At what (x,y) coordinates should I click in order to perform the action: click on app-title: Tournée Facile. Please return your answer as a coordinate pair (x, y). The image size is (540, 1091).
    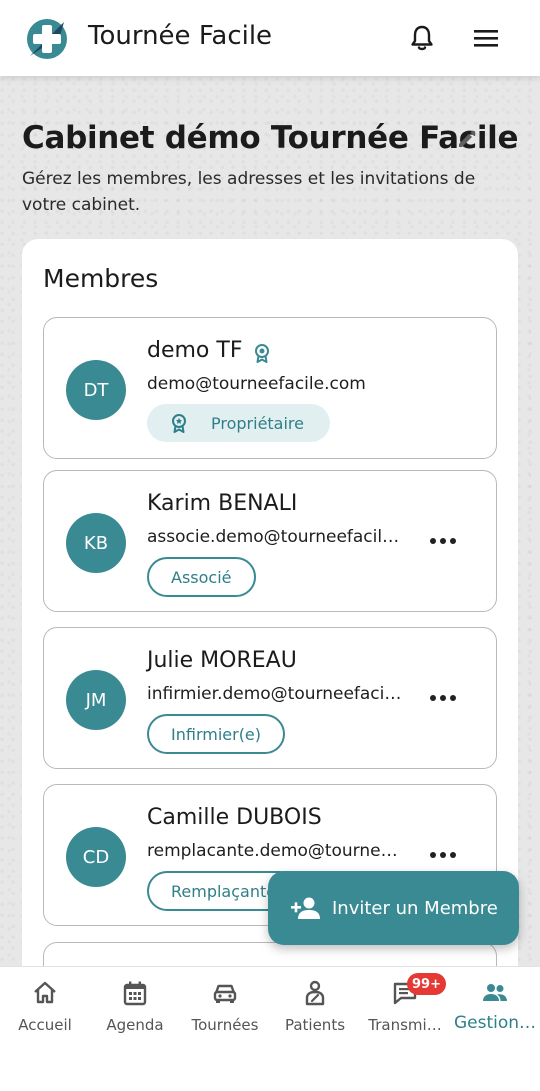
    Looking at the image, I should click on (180, 36).